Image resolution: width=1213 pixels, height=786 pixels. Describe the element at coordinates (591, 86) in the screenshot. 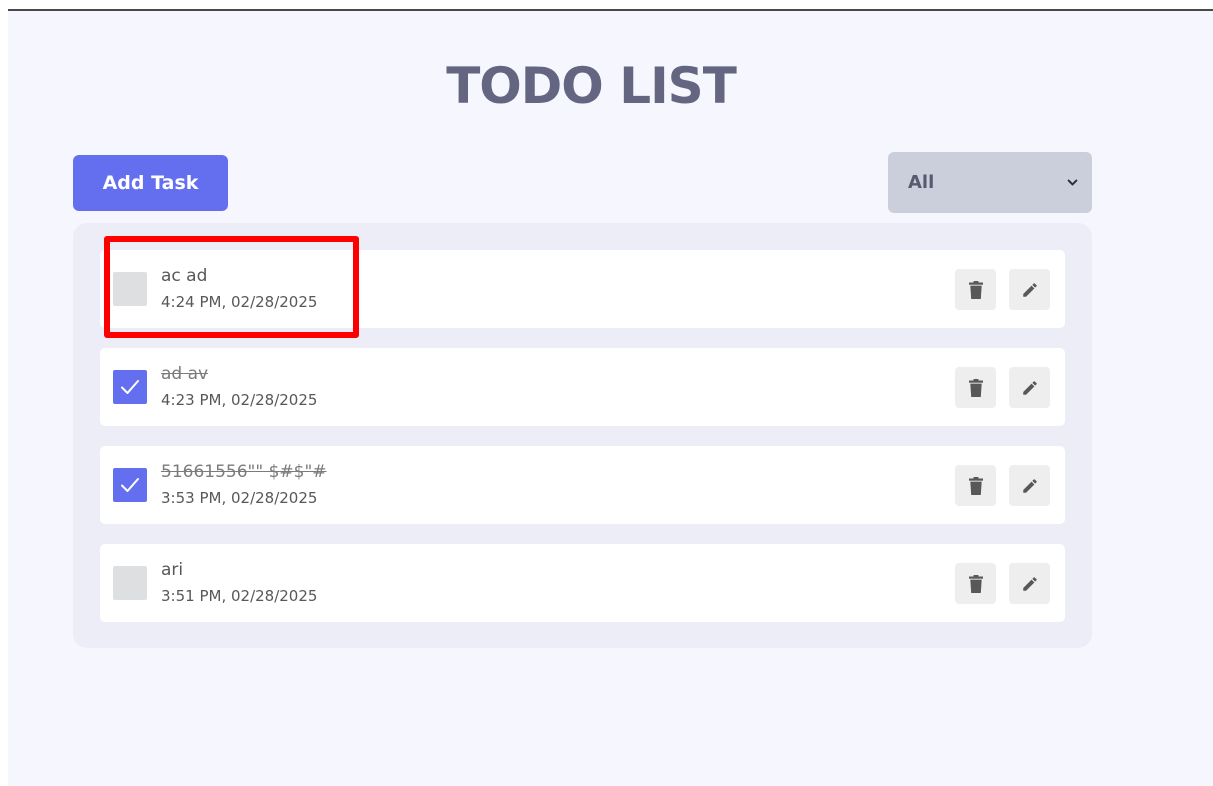

I see `page-title: TODO LIST` at that location.